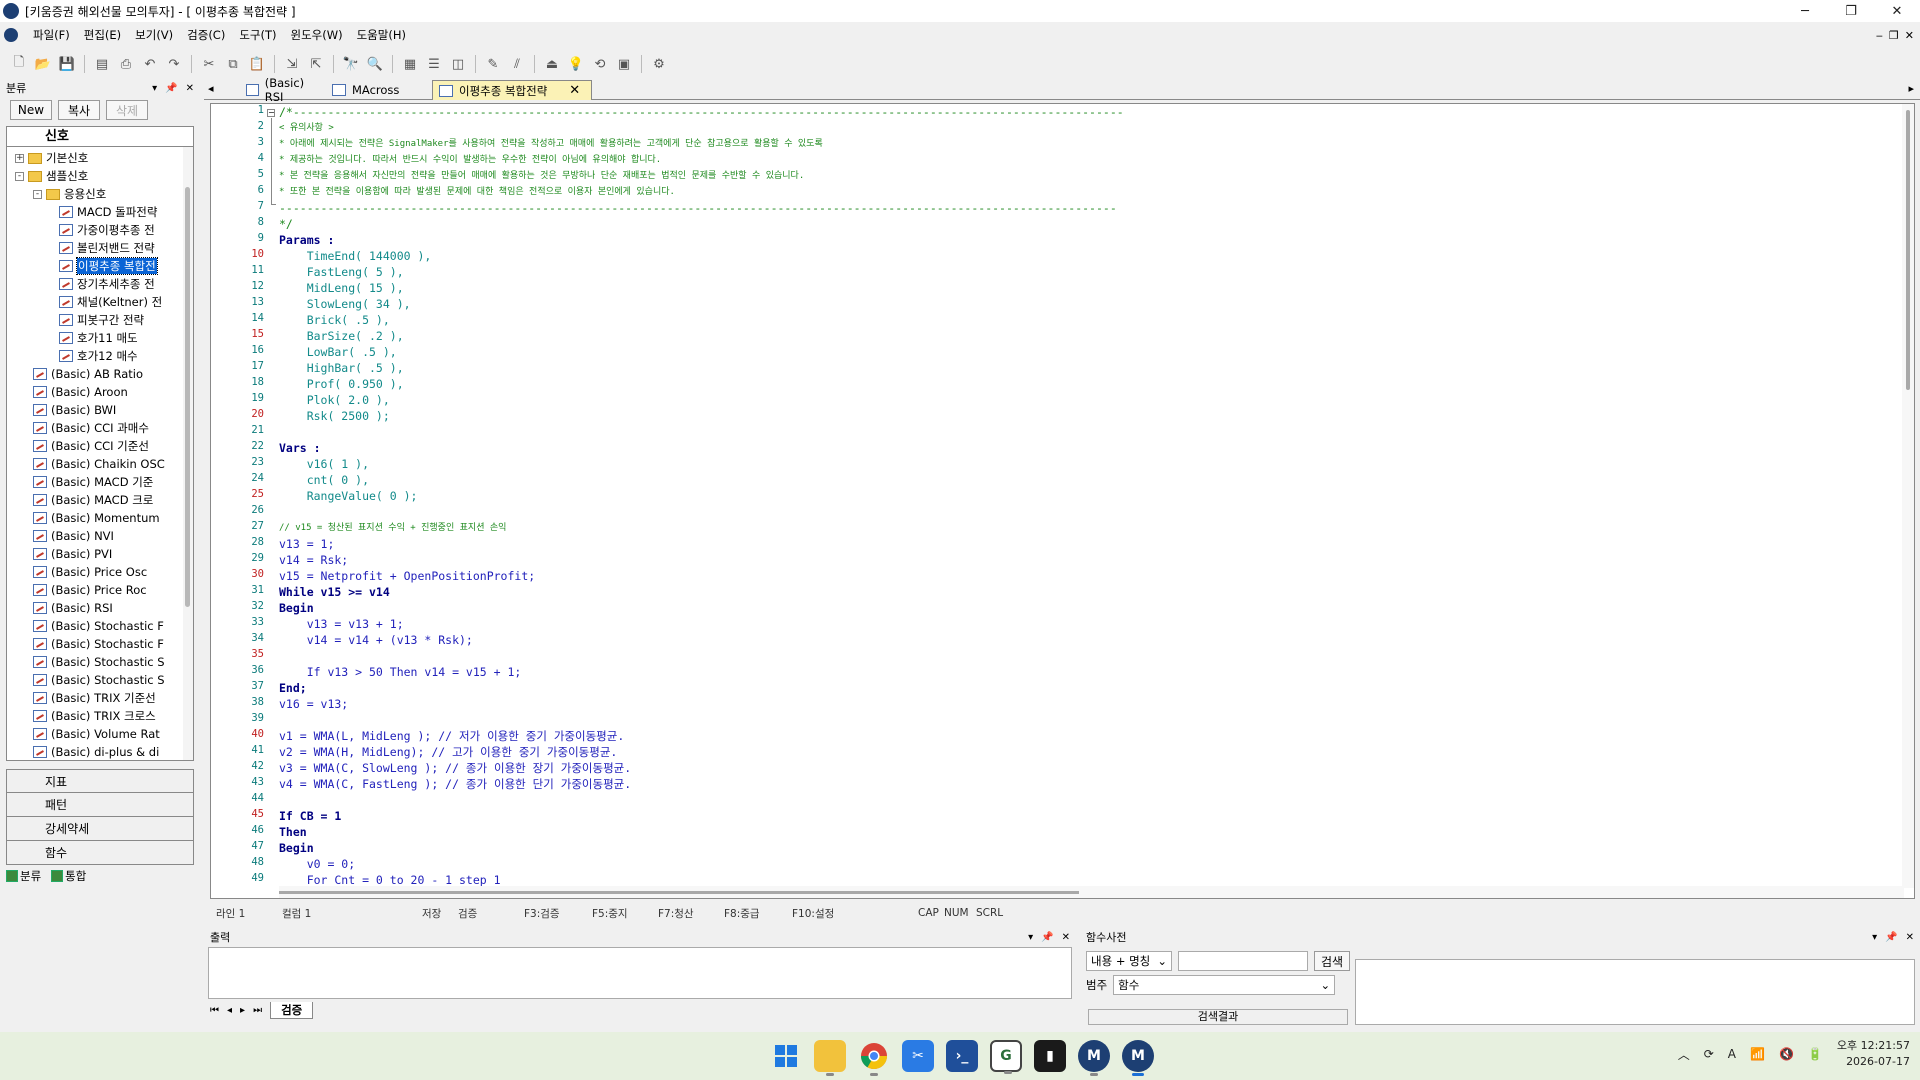 The height and width of the screenshot is (1080, 1920). Describe the element at coordinates (102, 64) in the screenshot. I see `print-preview-icon: ▤` at that location.